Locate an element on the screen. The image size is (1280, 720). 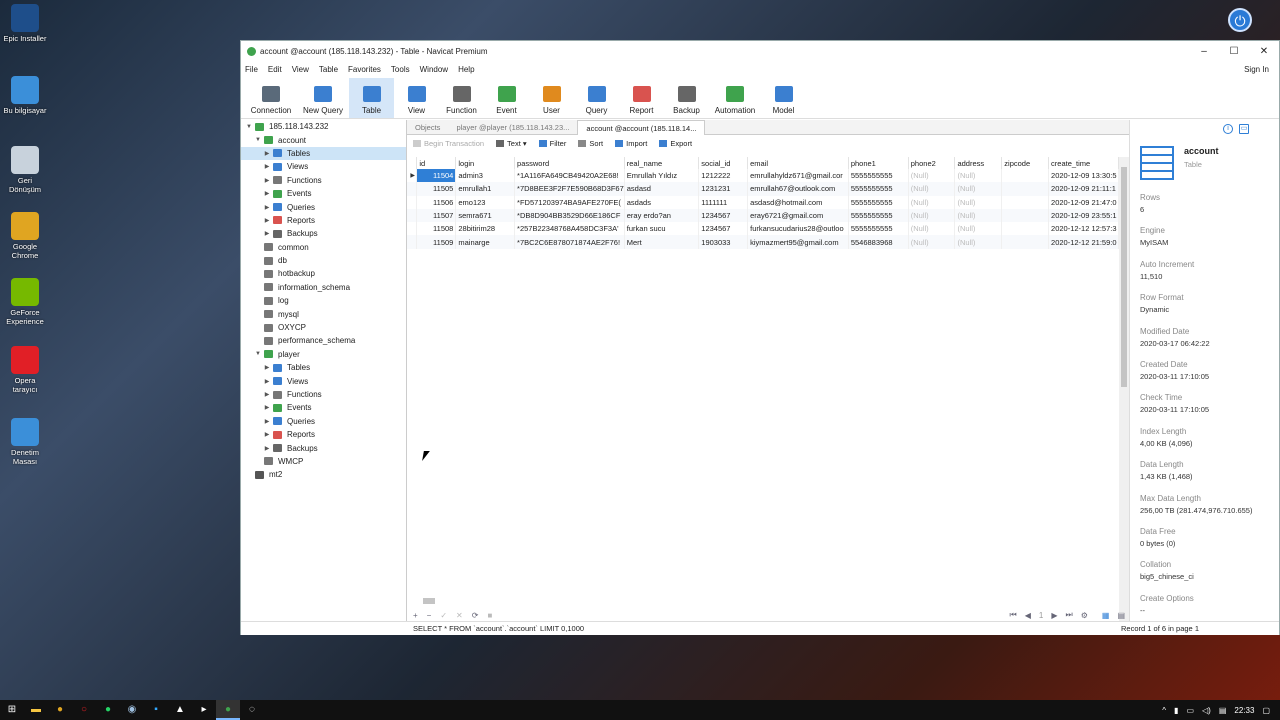
tree-item: hotbackup is located at coordinates (323, 273).